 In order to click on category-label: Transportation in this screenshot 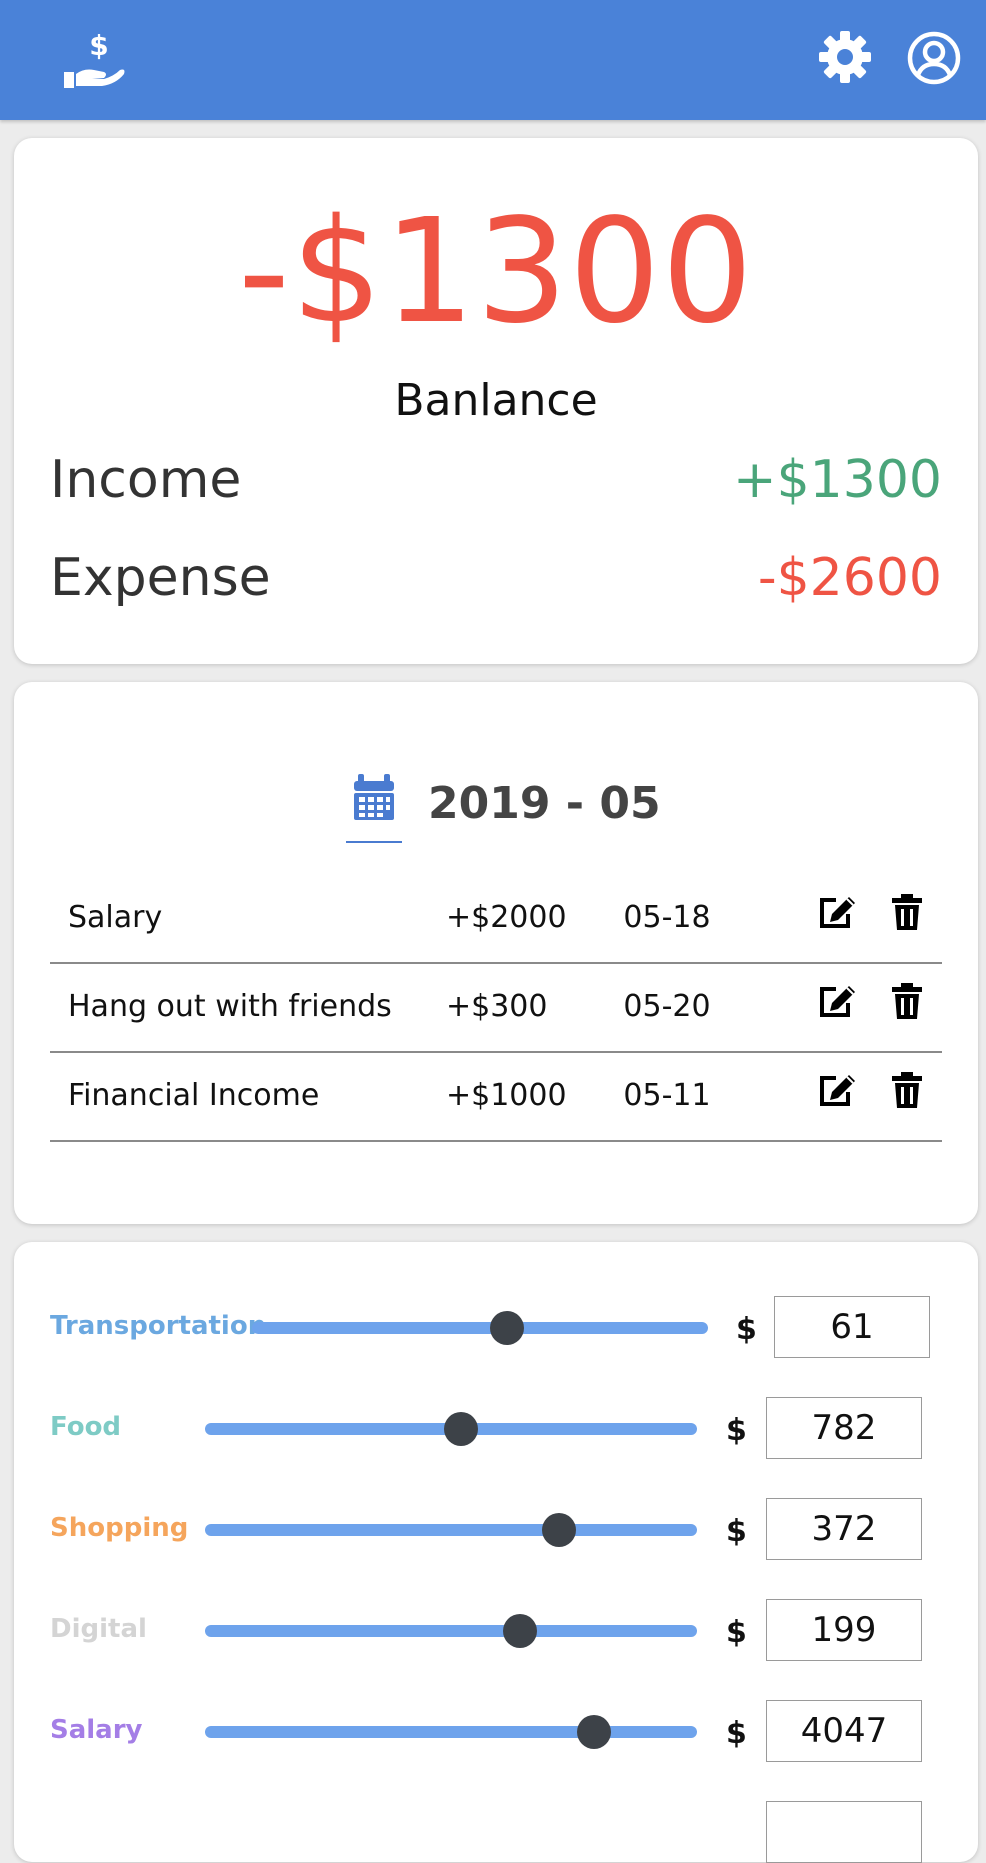, I will do `click(158, 1326)`.